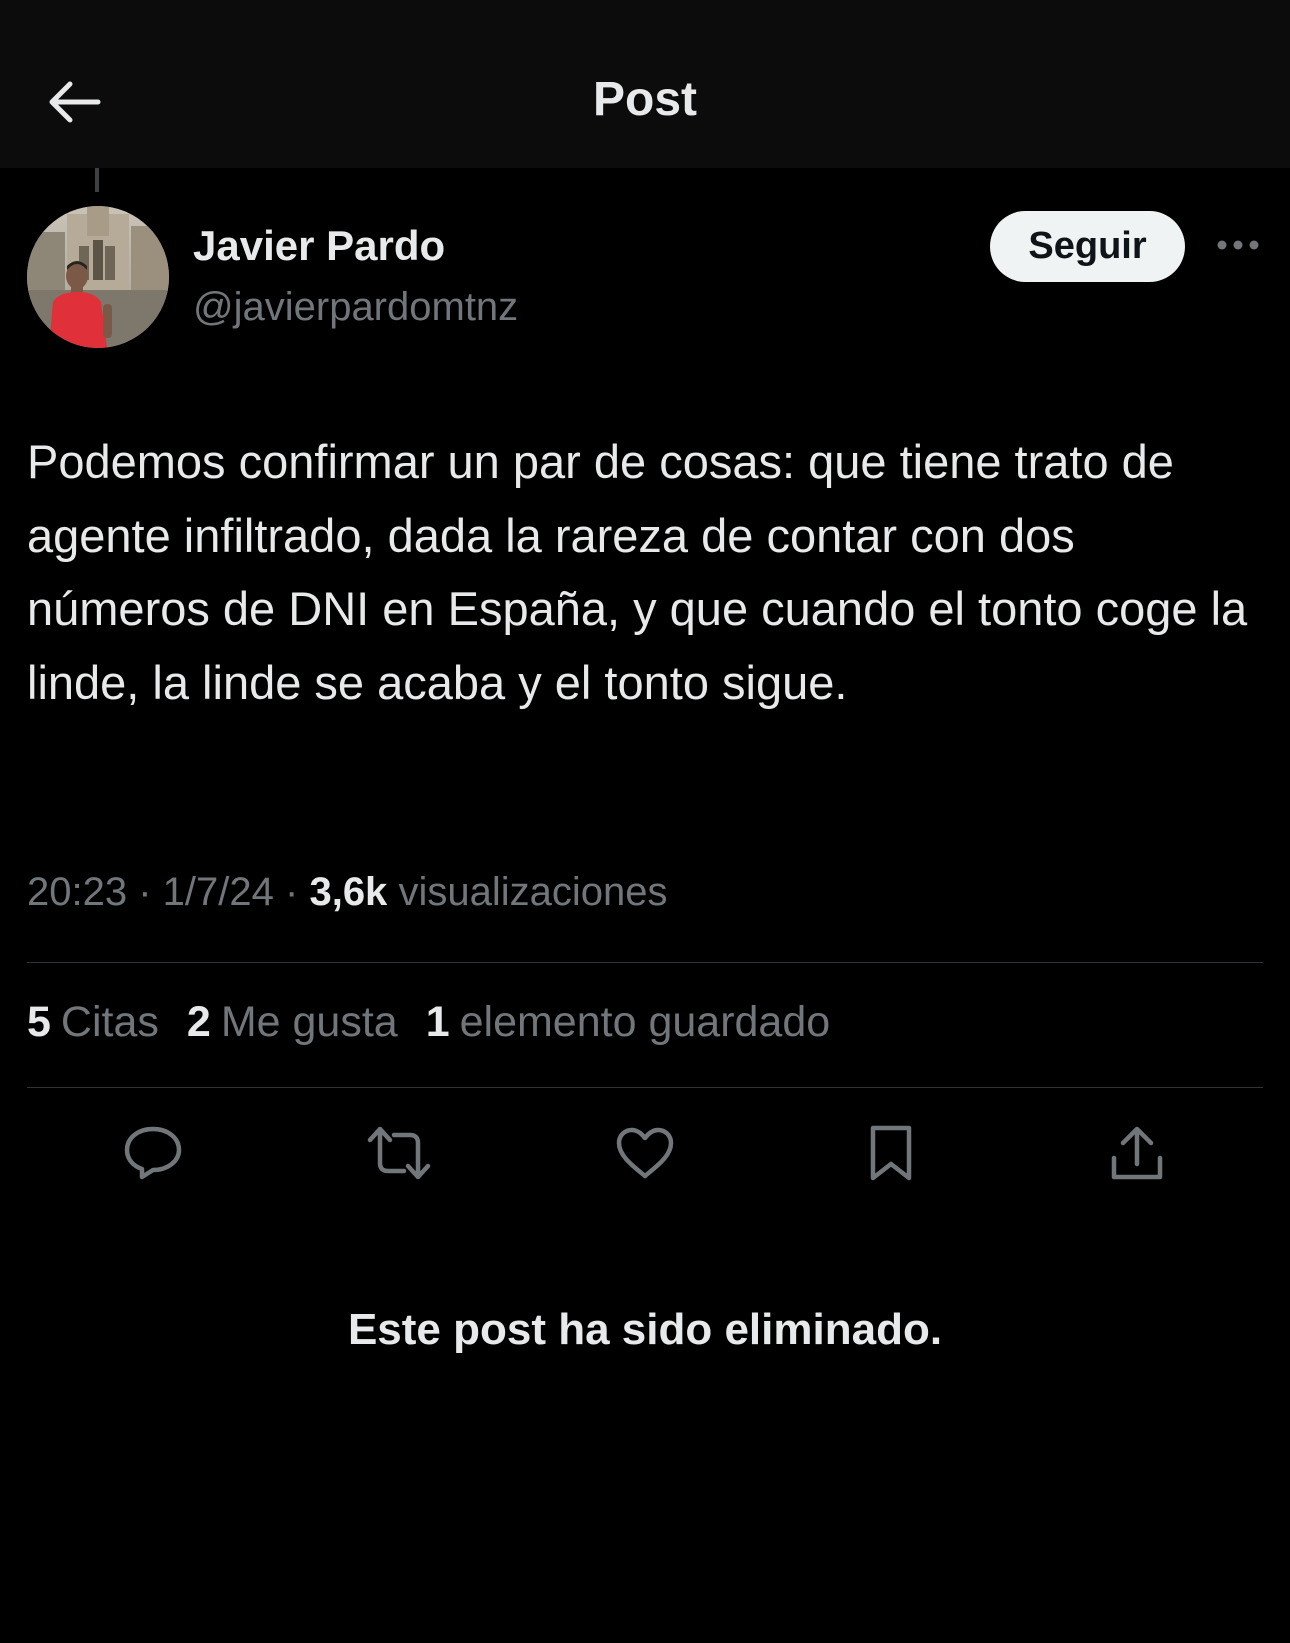 Image resolution: width=1290 pixels, height=1643 pixels. Describe the element at coordinates (109, 1022) in the screenshot. I see `quotes-label: Citas` at that location.